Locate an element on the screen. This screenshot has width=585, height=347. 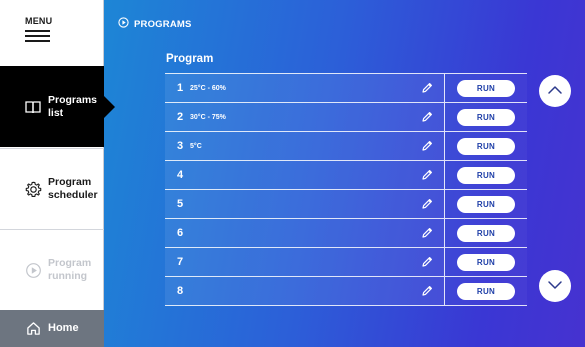
program-cell: 6 is located at coordinates (305, 233).